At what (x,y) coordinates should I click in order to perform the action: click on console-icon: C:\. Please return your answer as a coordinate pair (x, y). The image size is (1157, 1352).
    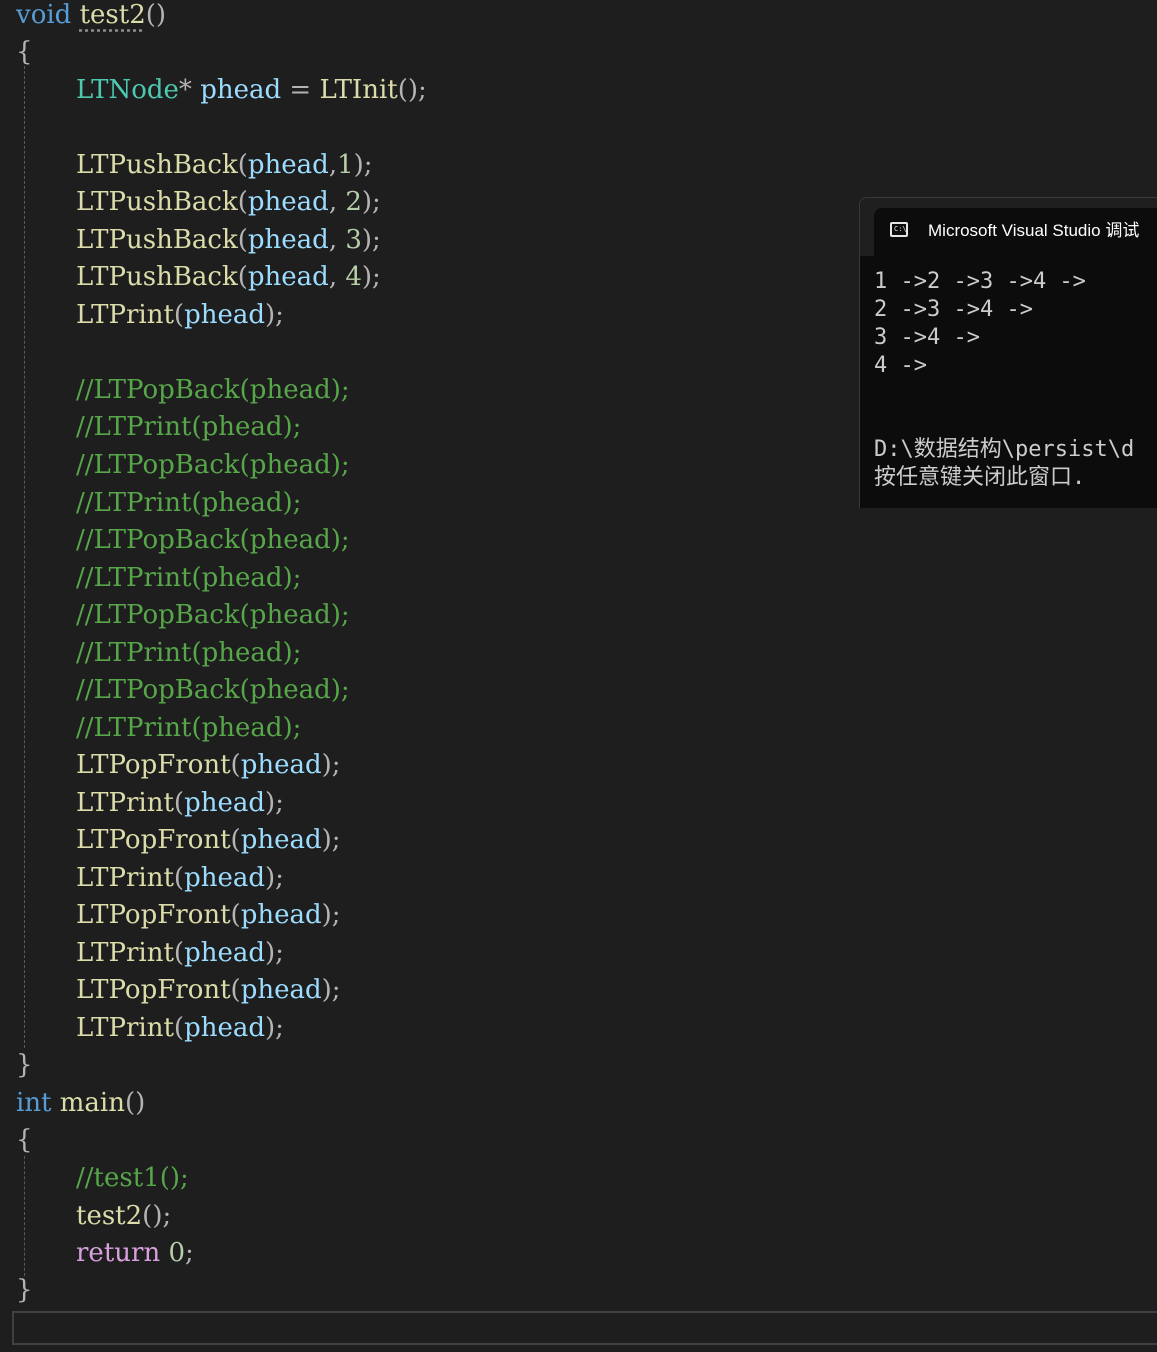
    Looking at the image, I should click on (899, 229).